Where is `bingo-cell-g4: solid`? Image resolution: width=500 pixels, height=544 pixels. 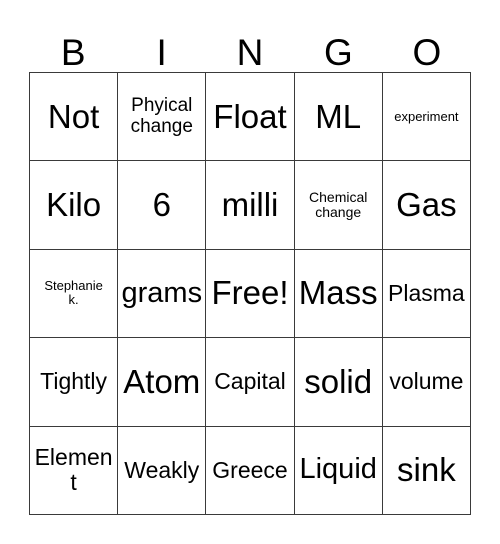 bingo-cell-g4: solid is located at coordinates (338, 382).